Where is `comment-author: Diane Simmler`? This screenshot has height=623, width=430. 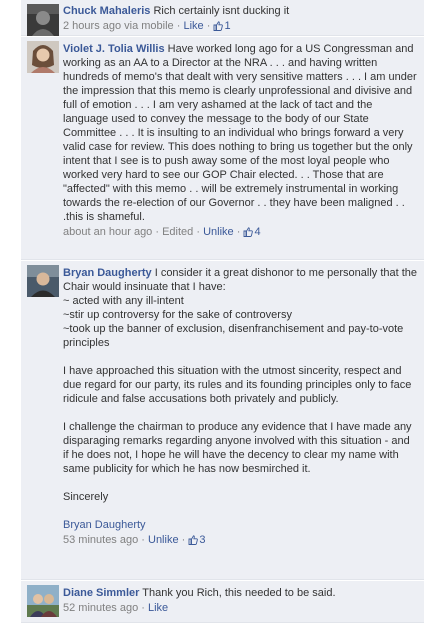 comment-author: Diane Simmler is located at coordinates (101, 593).